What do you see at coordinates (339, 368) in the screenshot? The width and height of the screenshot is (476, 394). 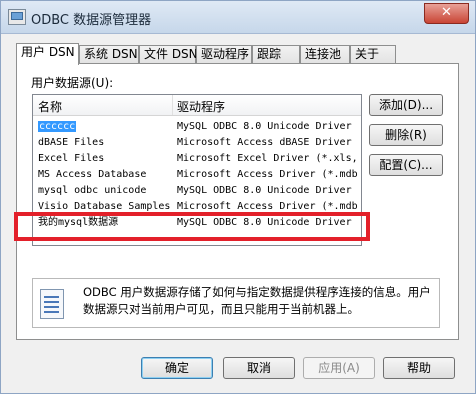 I see `apply-button: 应用(A)` at bounding box center [339, 368].